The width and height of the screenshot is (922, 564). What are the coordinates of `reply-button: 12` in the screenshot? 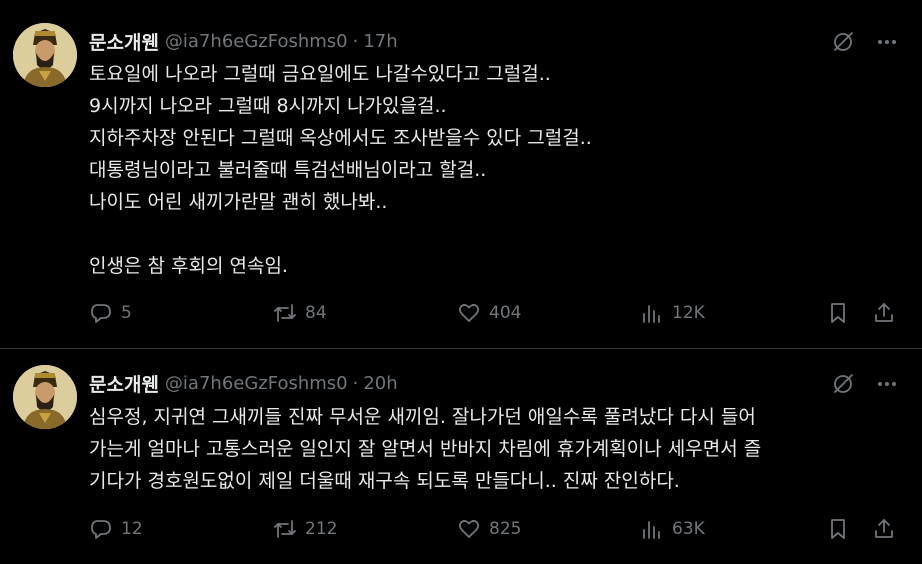 It's located at (116, 529).